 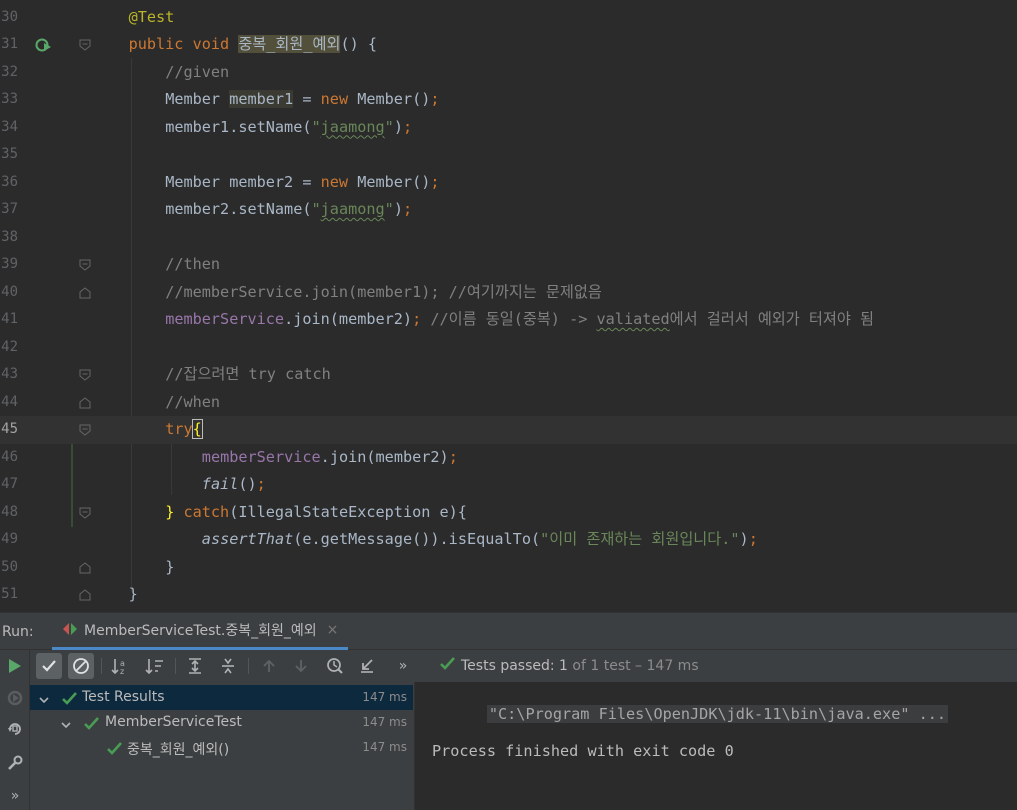 What do you see at coordinates (221, 697) in the screenshot?
I see `tree-row-test-results: Test Results 147 ms` at bounding box center [221, 697].